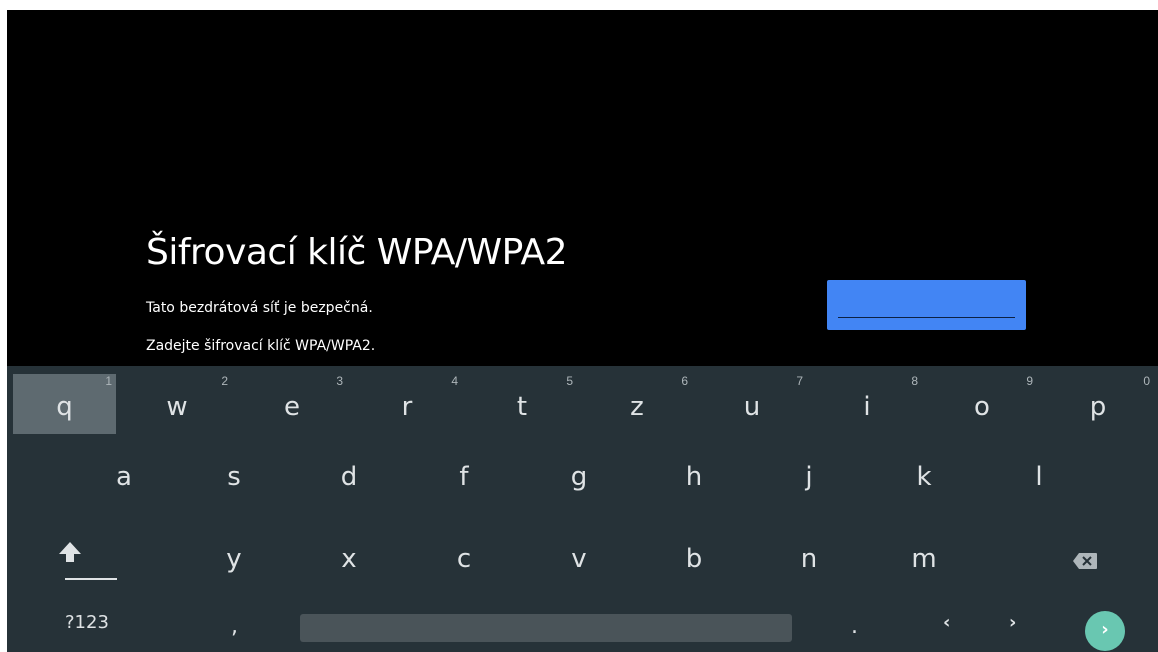  What do you see at coordinates (349, 559) in the screenshot?
I see `key-label: x` at bounding box center [349, 559].